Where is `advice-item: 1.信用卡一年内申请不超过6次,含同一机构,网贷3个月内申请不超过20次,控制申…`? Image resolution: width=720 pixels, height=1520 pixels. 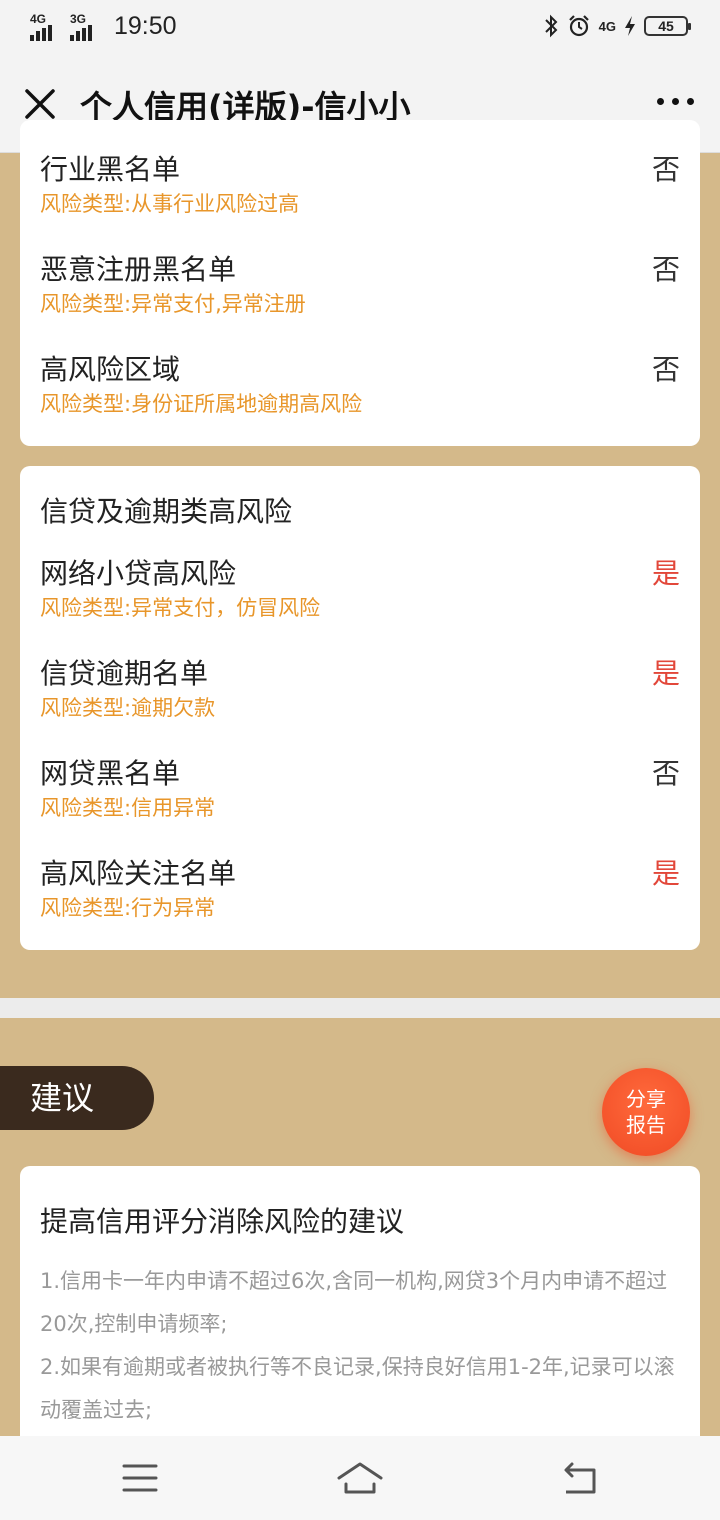
advice-item: 1.信用卡一年内申请不超过6次,含同一机构,网贷3个月内申请不超过20次,控制申… is located at coordinates (354, 1302).